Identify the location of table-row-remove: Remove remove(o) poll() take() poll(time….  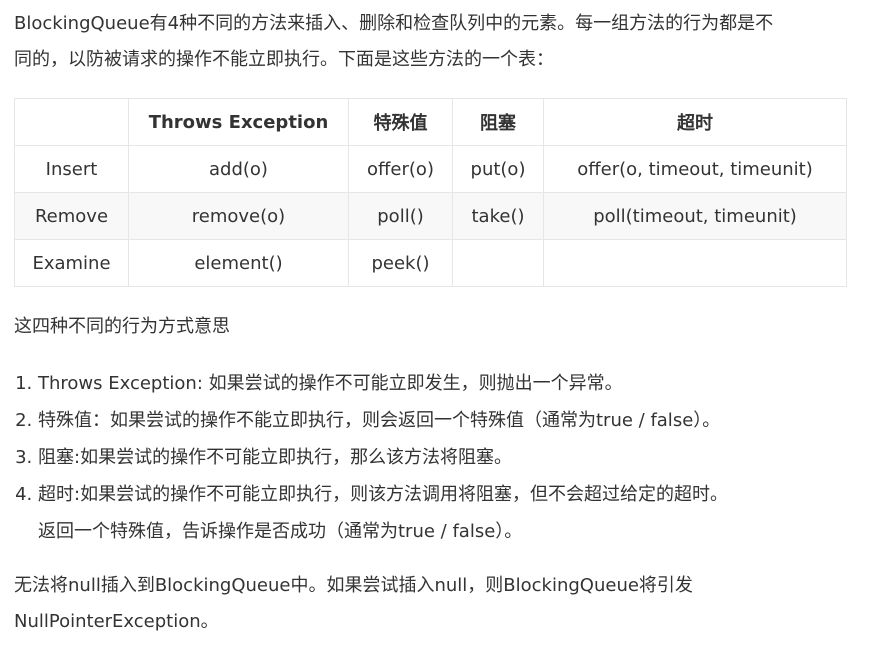
(430, 216).